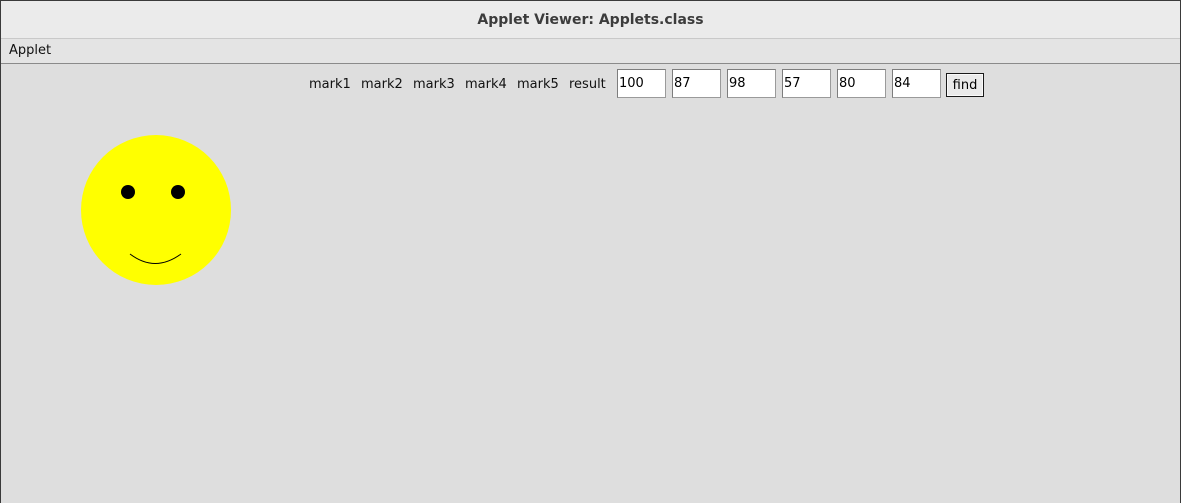 The image size is (1181, 503). I want to click on mark4-field, so click(806, 83).